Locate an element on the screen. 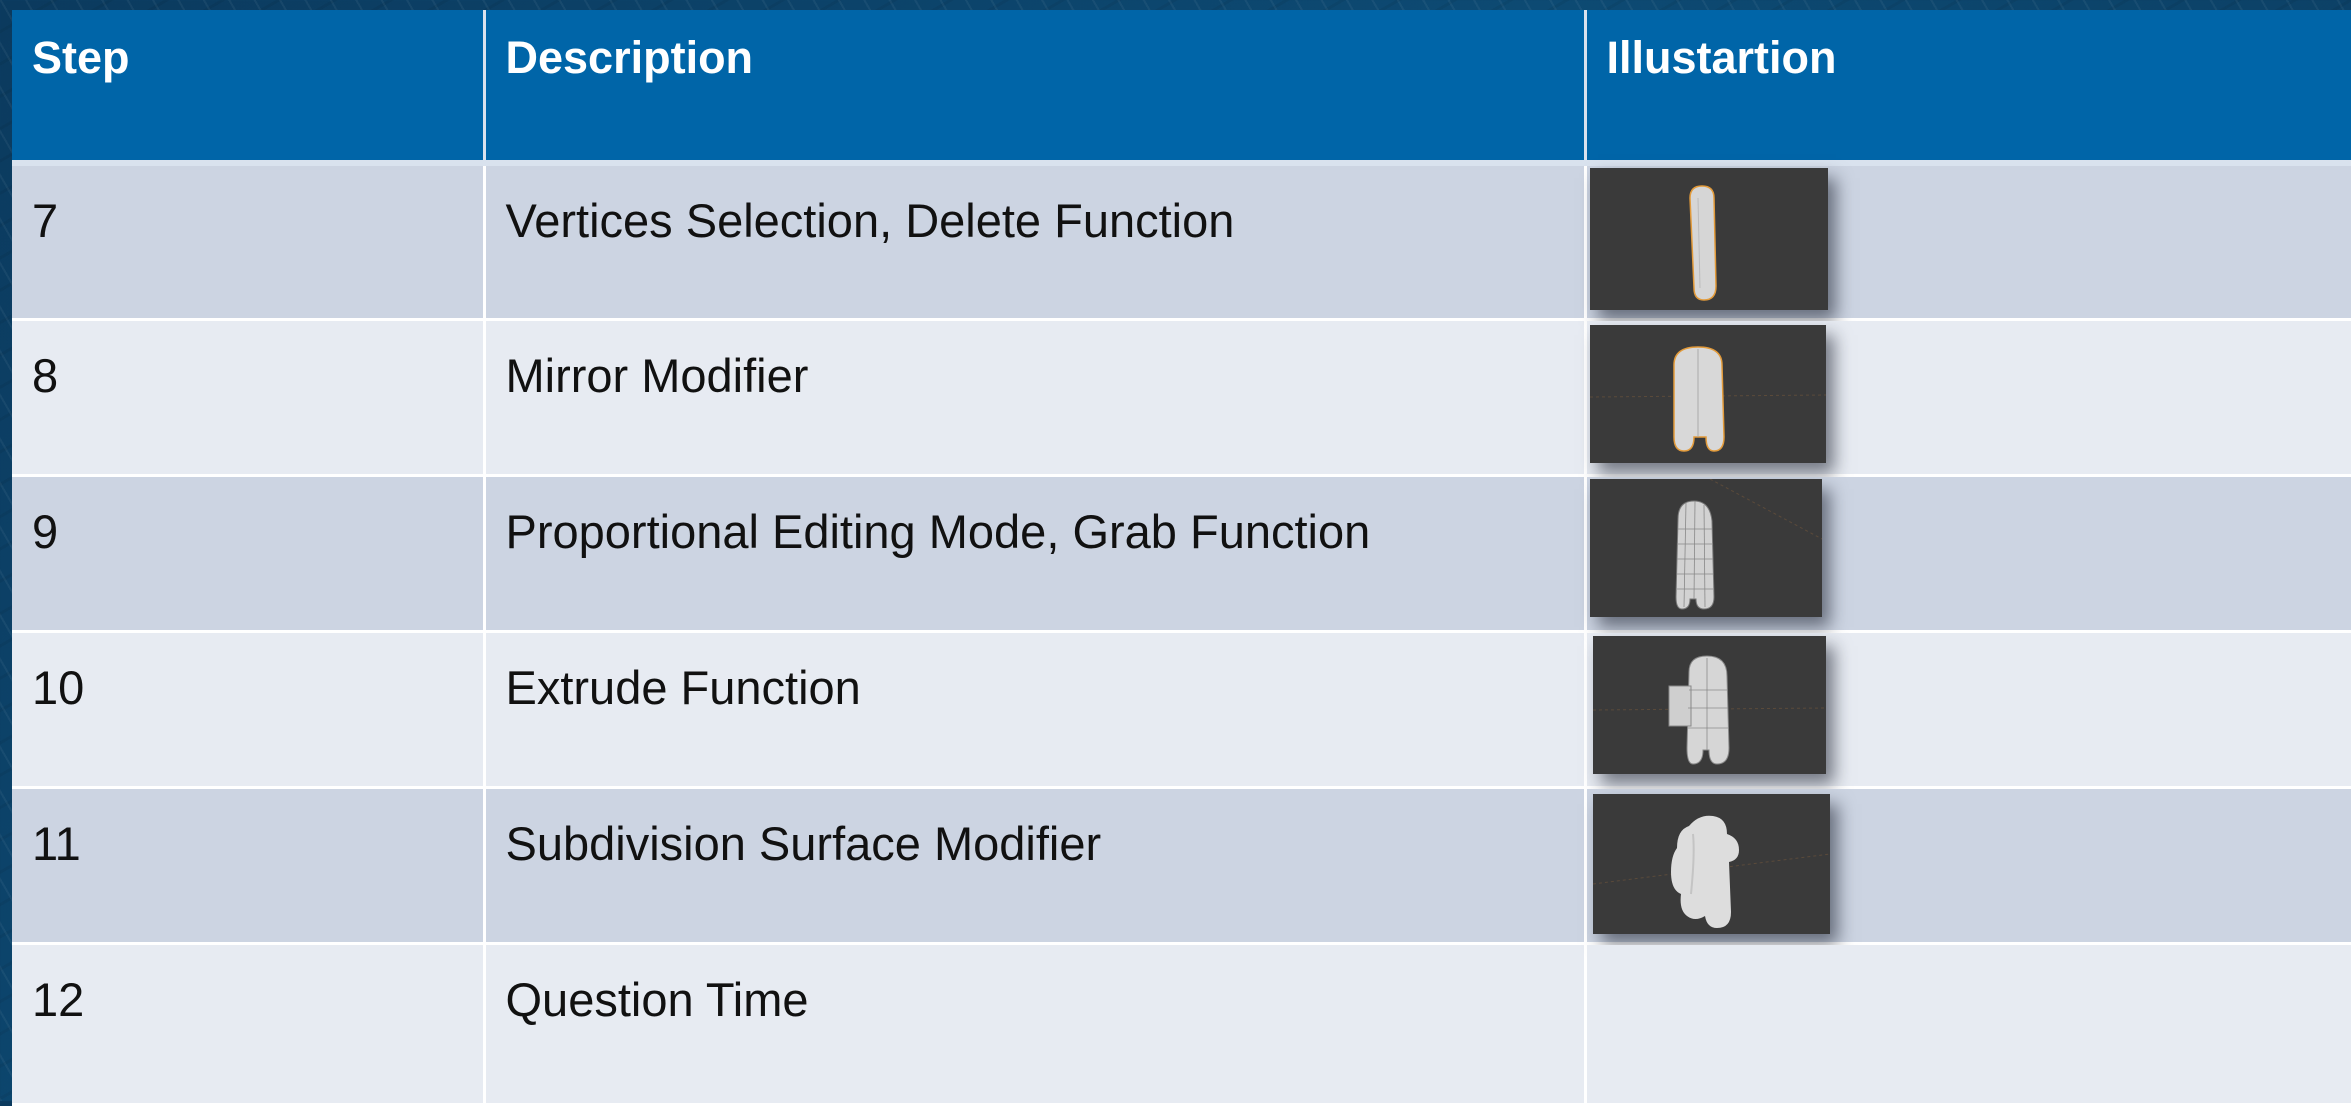 Image resolution: width=2351 pixels, height=1106 pixels. header-step: Step is located at coordinates (249, 88).